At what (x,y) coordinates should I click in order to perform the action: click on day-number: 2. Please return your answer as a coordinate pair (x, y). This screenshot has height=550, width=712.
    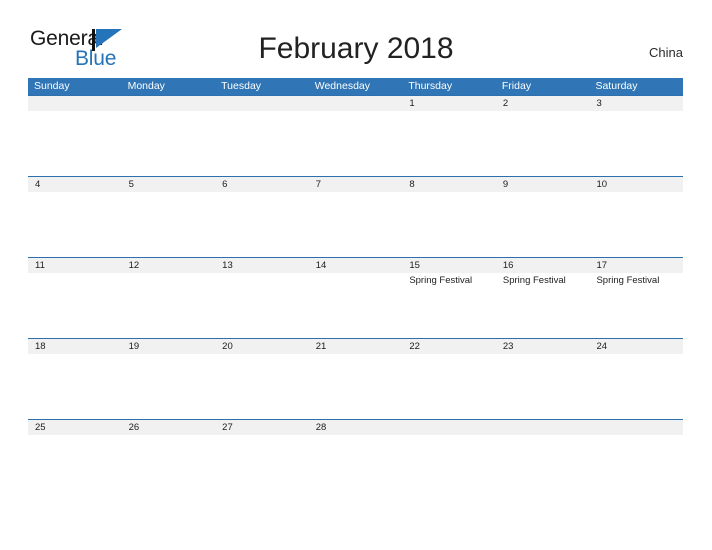
    Looking at the image, I should click on (543, 103).